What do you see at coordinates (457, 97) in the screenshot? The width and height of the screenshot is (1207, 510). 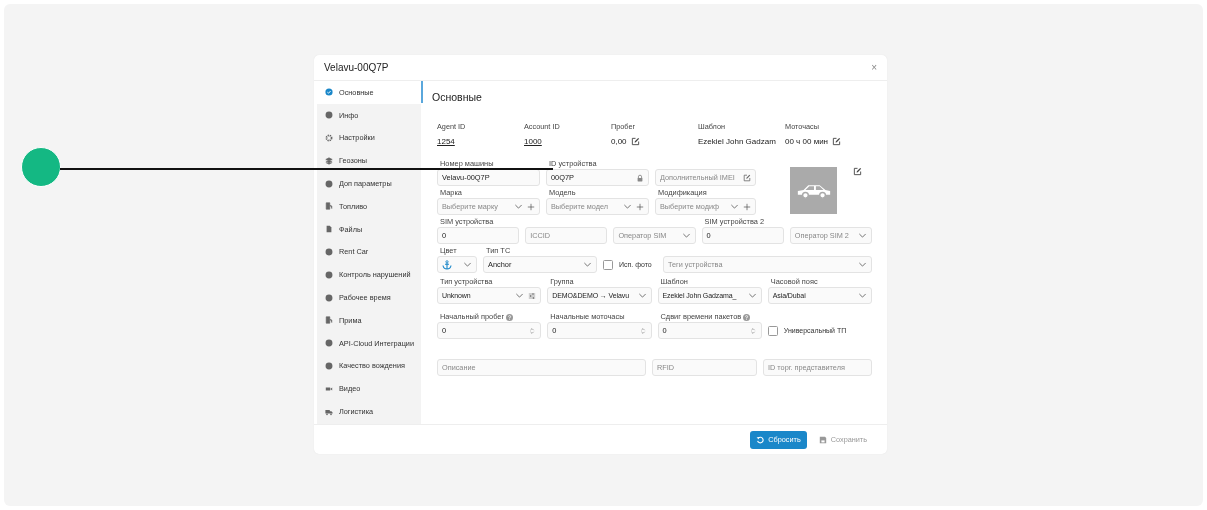 I see `section-title: Основные` at bounding box center [457, 97].